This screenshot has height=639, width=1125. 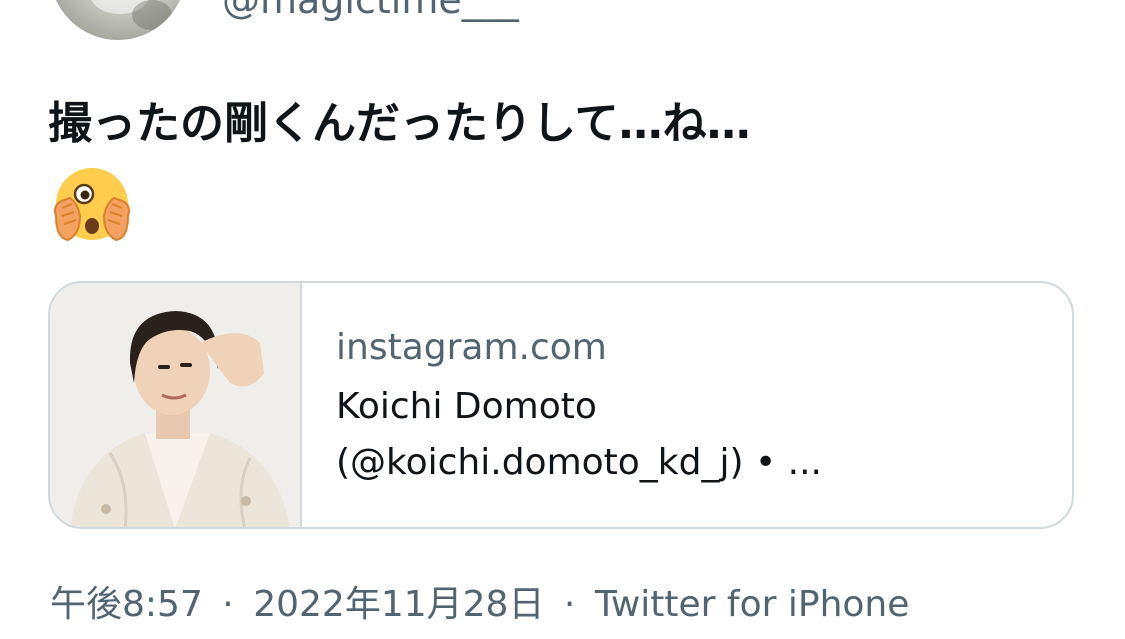 I want to click on person-photo-icon, so click(x=175, y=405).